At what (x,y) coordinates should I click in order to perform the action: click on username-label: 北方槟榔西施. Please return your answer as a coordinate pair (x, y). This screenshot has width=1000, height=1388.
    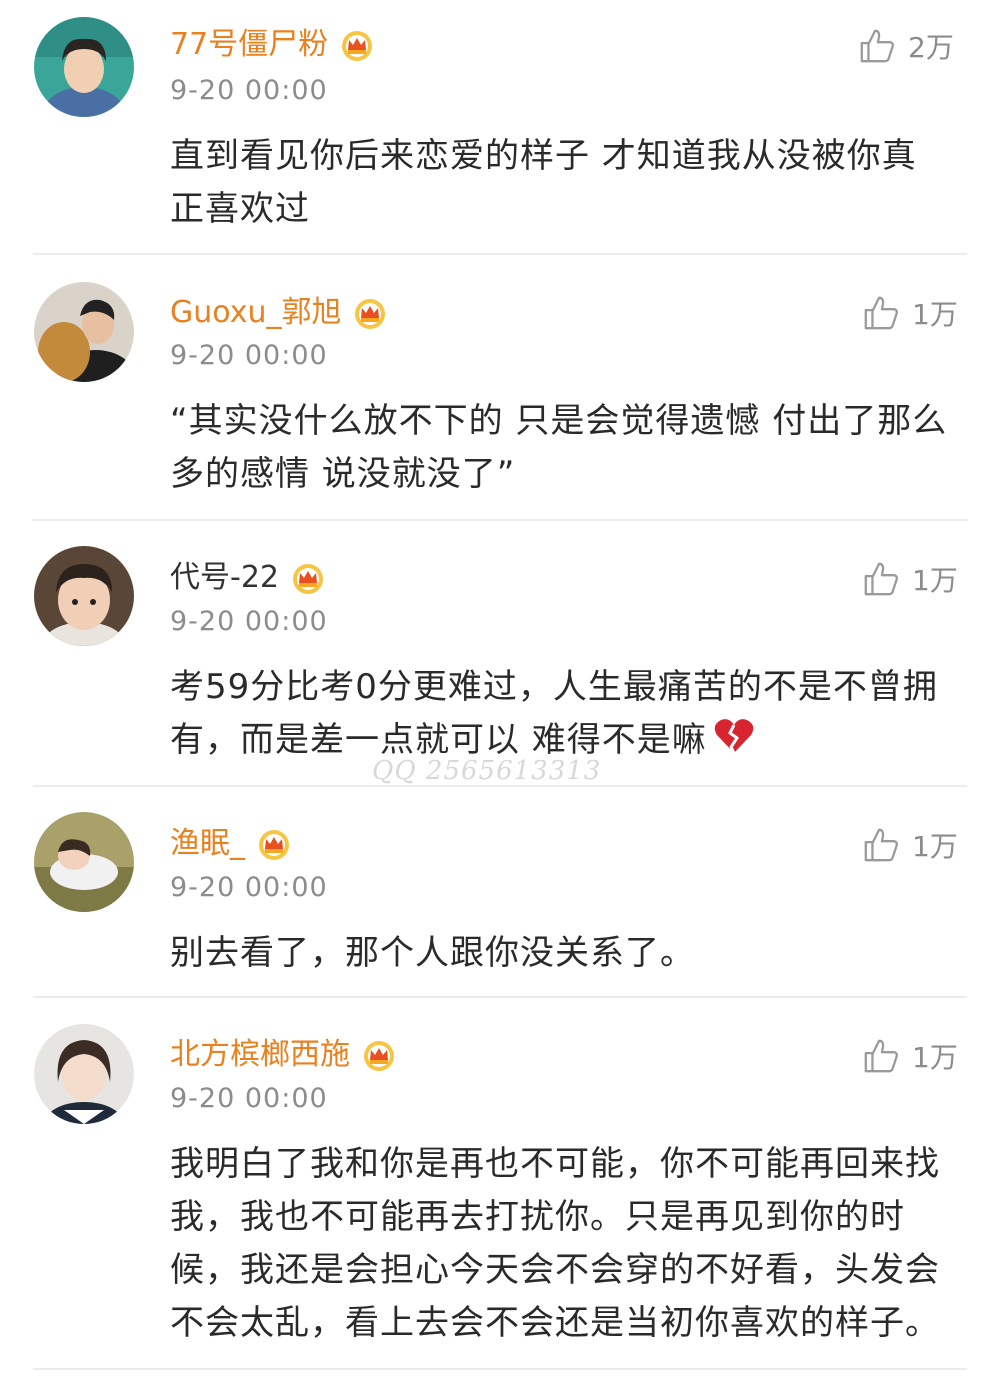
    Looking at the image, I should click on (260, 1055).